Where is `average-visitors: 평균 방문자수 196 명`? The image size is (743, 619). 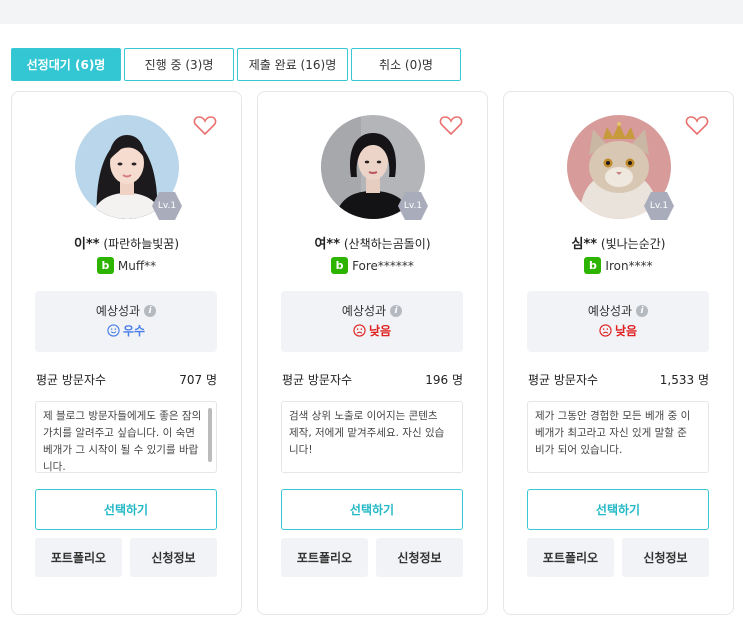
average-visitors: 평균 방문자수 196 명 is located at coordinates (372, 379).